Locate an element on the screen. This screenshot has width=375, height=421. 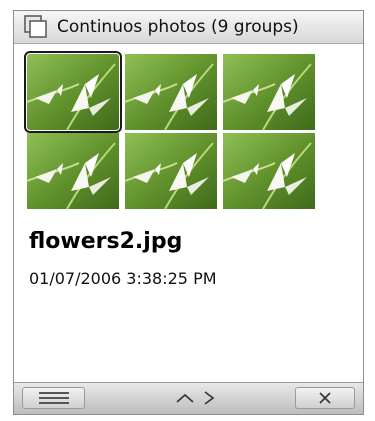
right-chevron-icon is located at coordinates (209, 398).